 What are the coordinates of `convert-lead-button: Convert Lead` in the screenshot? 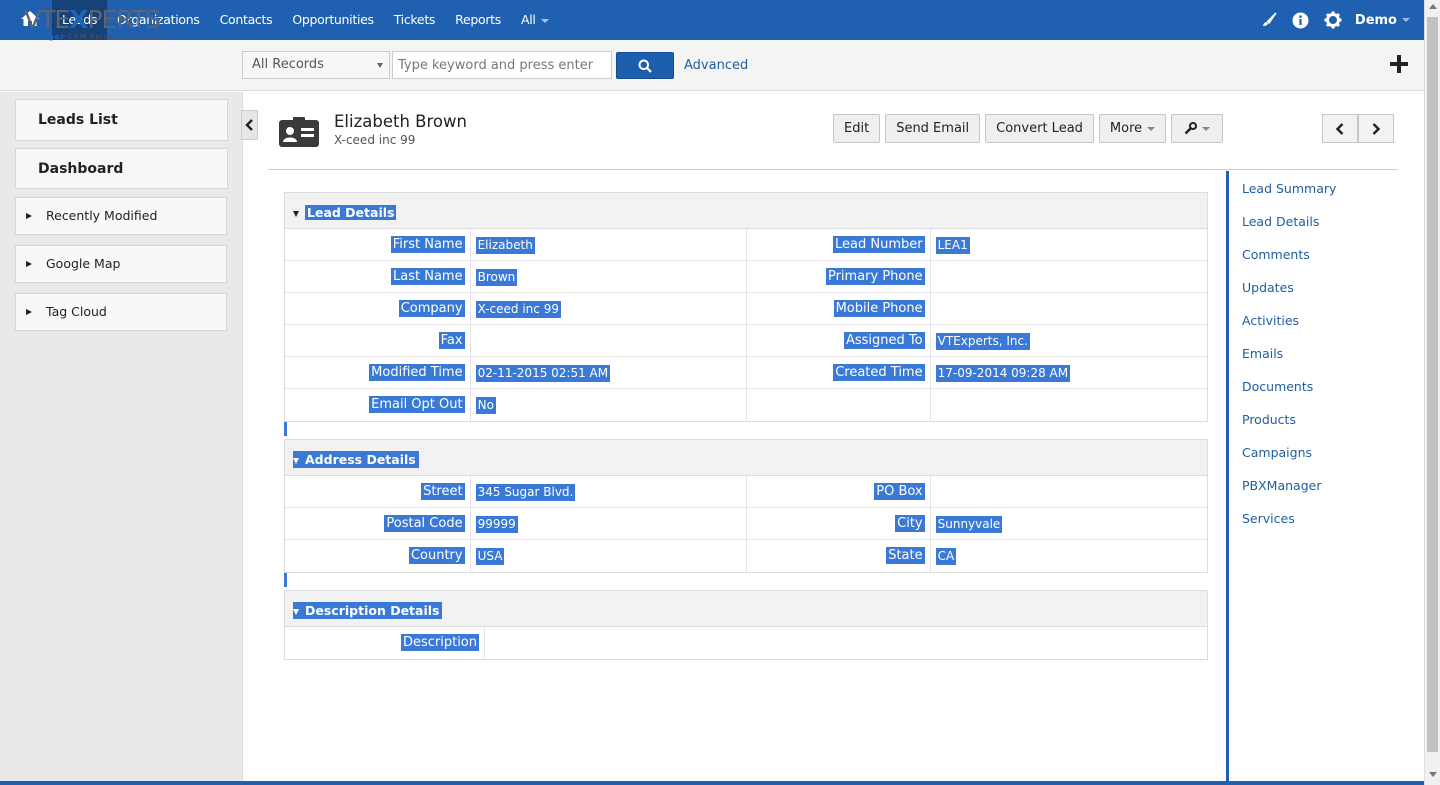 It's located at (1039, 128).